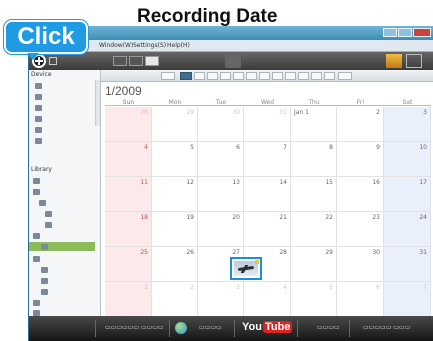 Image resolution: width=433 pixels, height=341 pixels. I want to click on view-calendar-button, so click(152, 61).